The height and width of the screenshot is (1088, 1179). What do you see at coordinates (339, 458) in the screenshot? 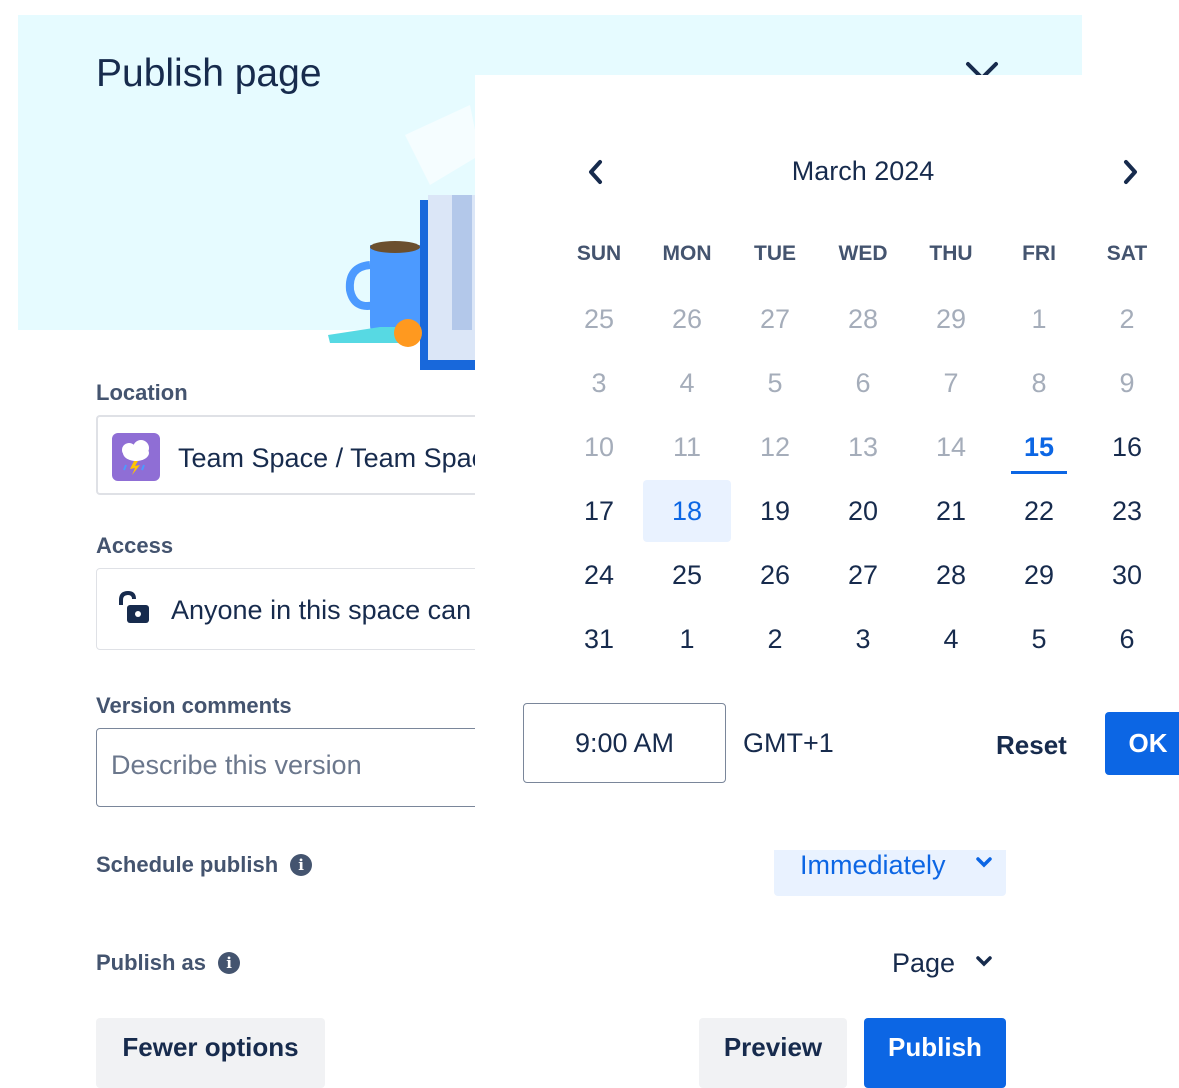
I see `location-value: Team Space / Team Space` at bounding box center [339, 458].